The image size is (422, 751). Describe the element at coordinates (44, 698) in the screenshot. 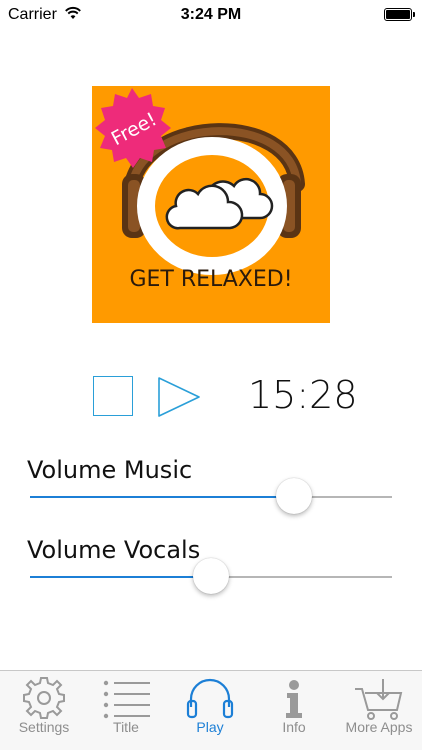

I see `gear-icon` at that location.